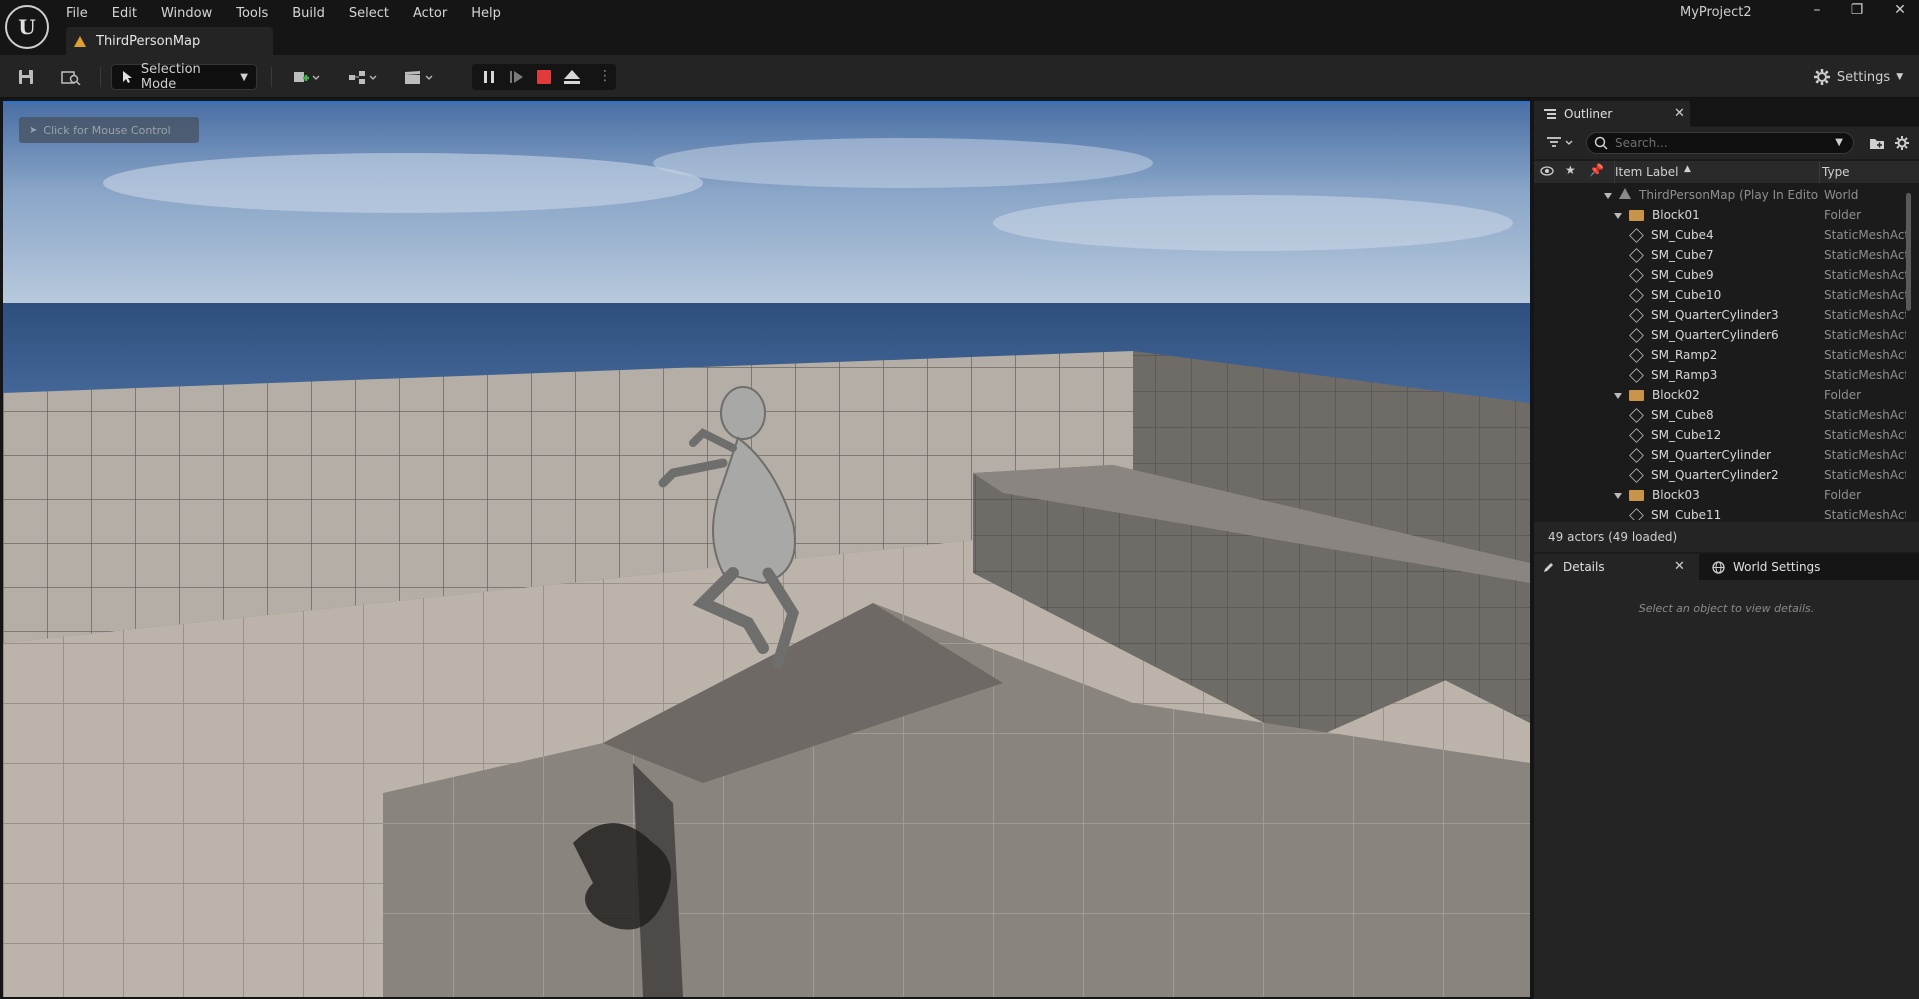 The width and height of the screenshot is (1919, 999). Describe the element at coordinates (80, 41) in the screenshot. I see `level-warning-icon` at that location.